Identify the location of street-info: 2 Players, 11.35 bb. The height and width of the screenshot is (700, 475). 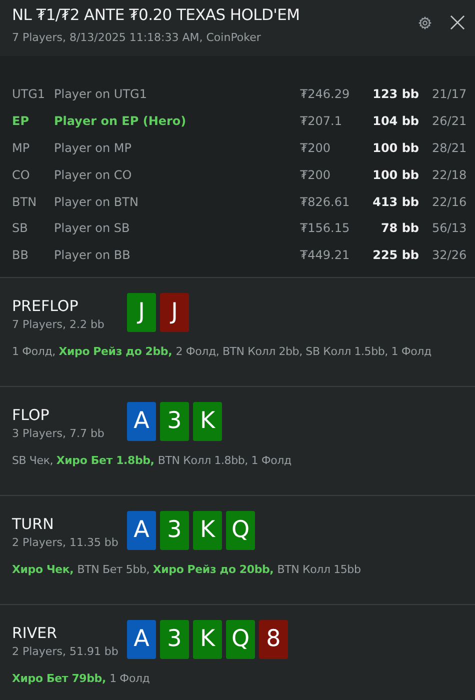
(66, 542).